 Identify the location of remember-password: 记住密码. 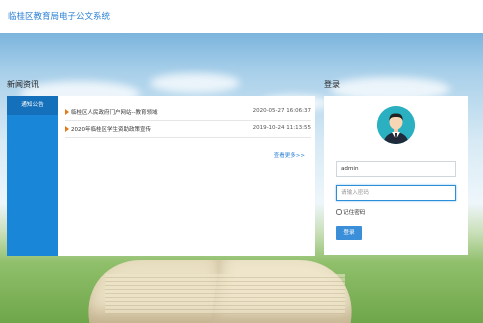
(350, 212).